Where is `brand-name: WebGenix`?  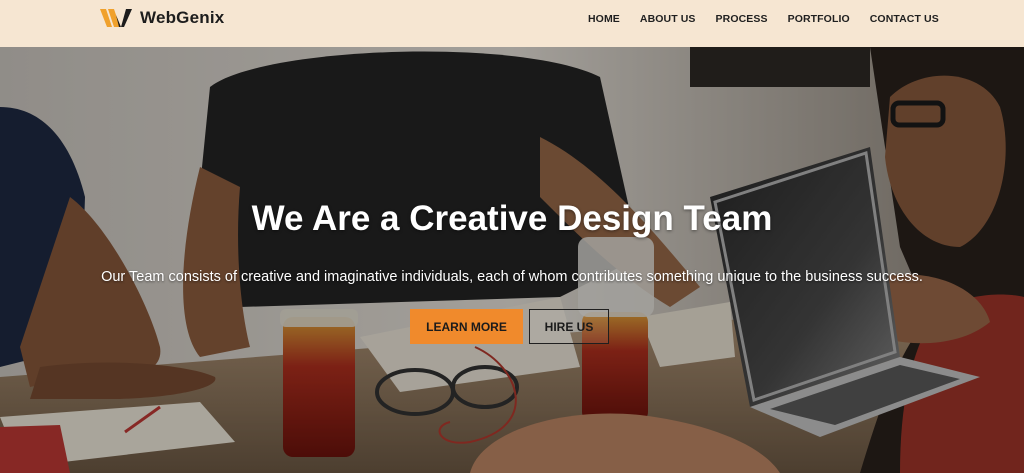
brand-name: WebGenix is located at coordinates (182, 17).